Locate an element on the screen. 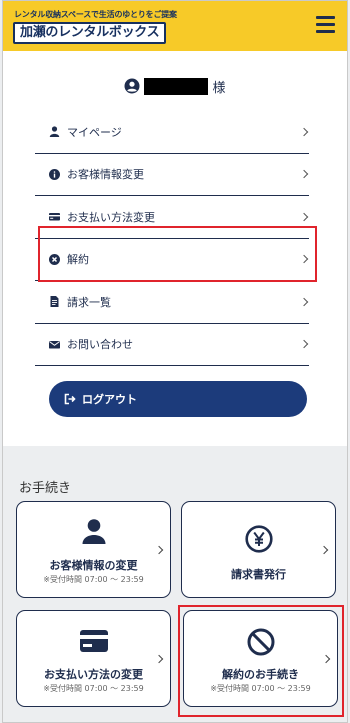 The image size is (350, 723). card-title: お客様情報の変更 is located at coordinates (93, 565).